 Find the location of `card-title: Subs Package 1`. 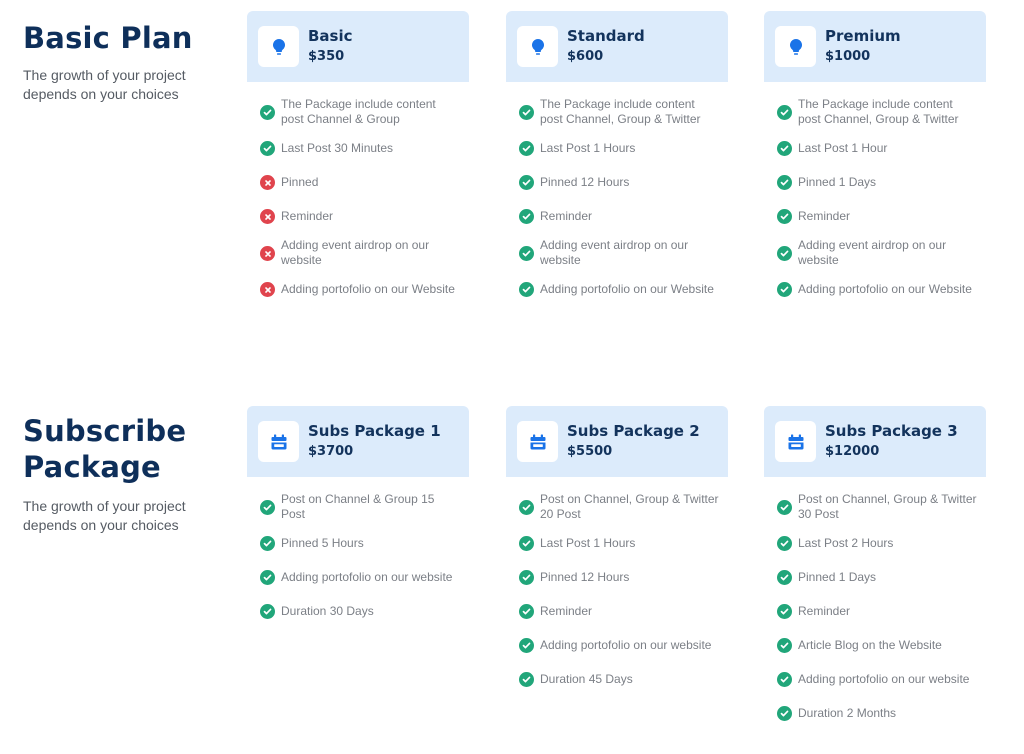

card-title: Subs Package 1 is located at coordinates (374, 431).